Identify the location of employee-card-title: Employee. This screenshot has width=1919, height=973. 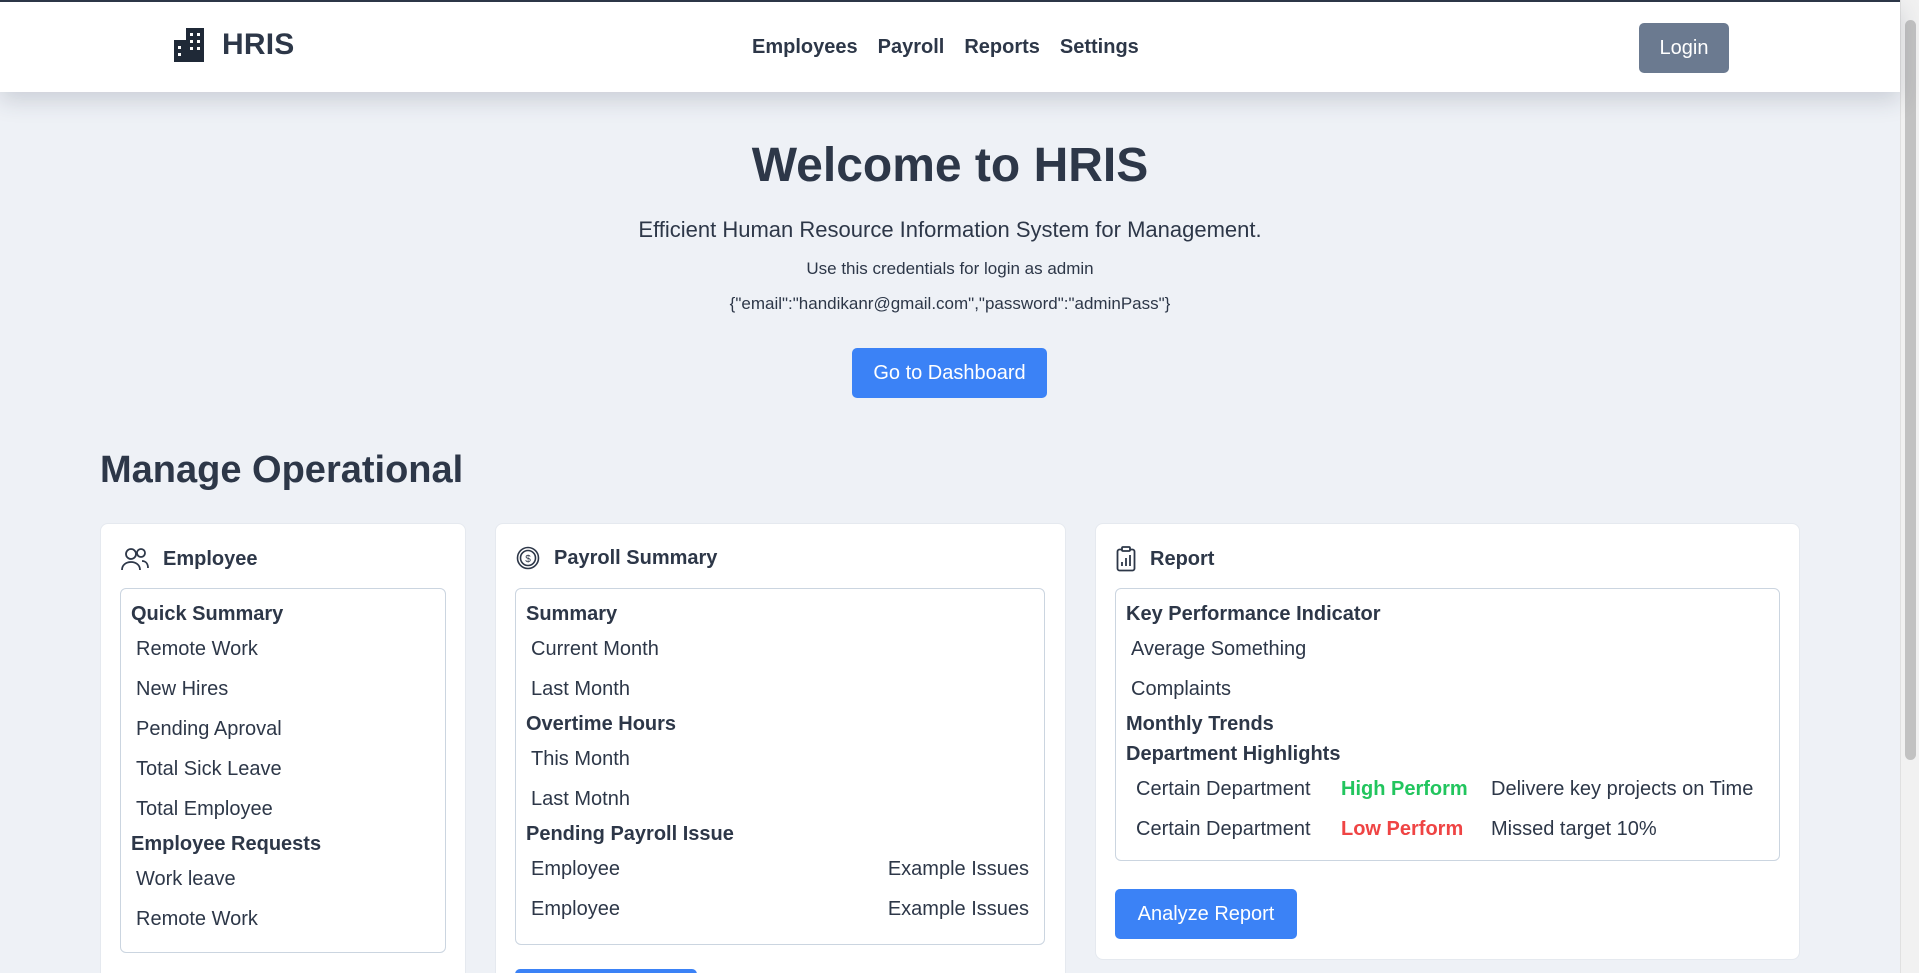
(210, 558).